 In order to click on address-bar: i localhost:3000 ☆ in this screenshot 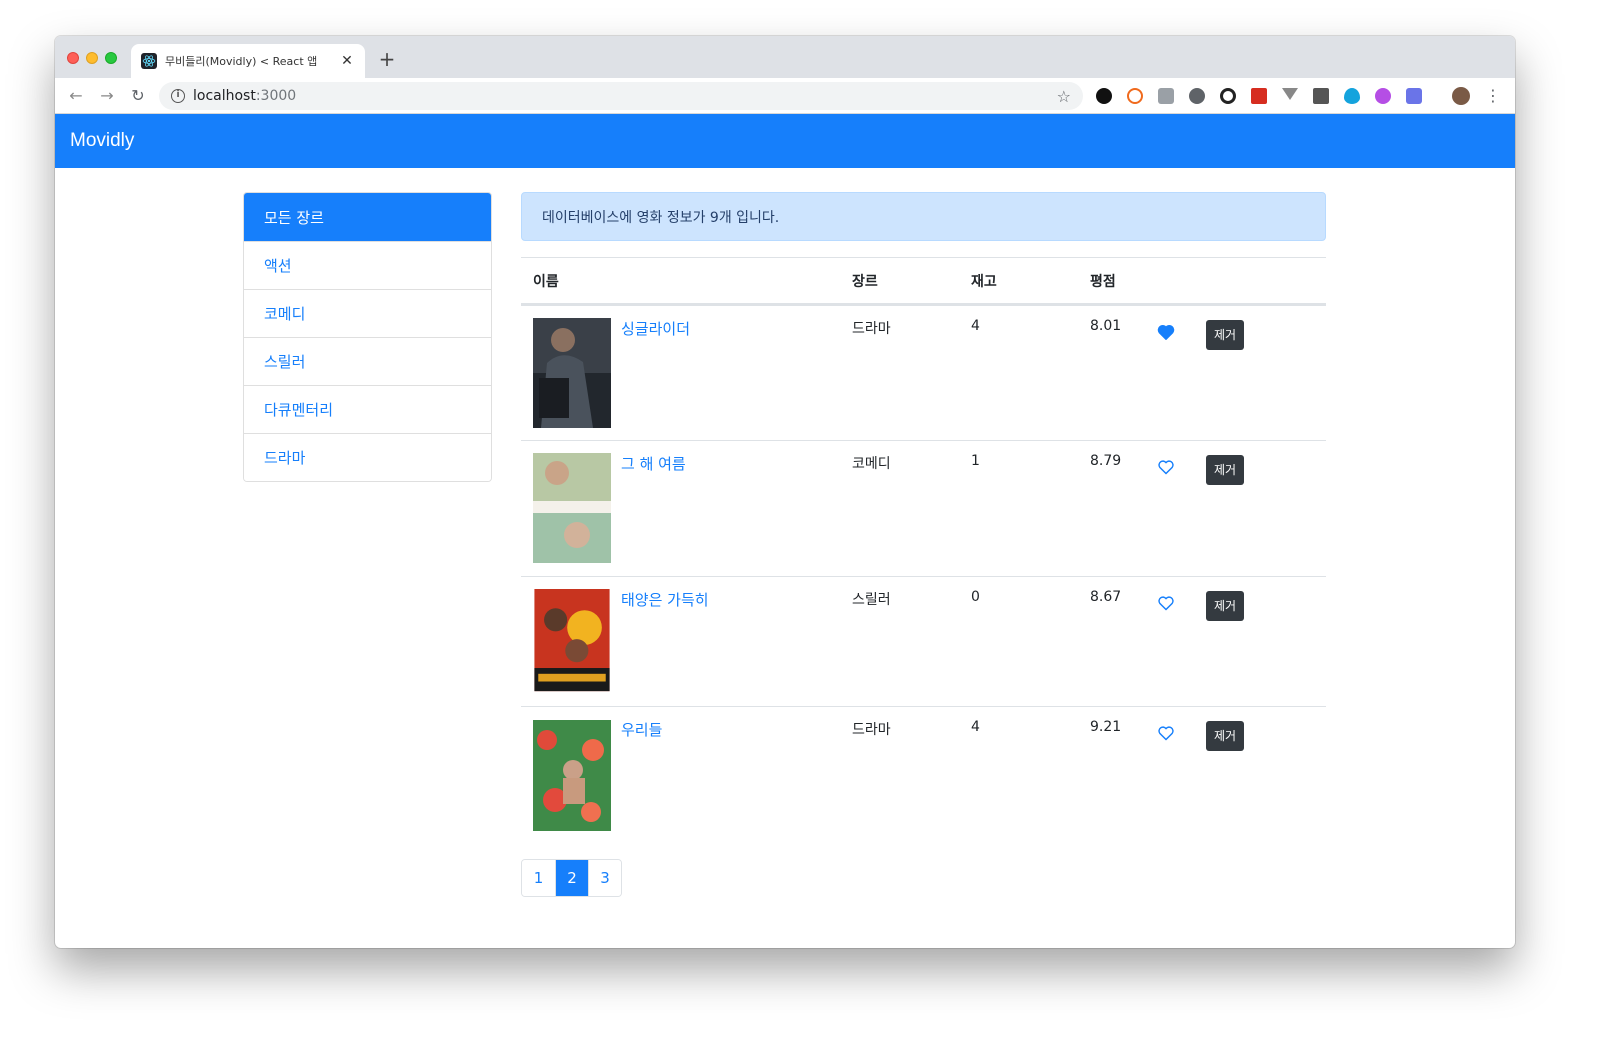, I will do `click(621, 96)`.